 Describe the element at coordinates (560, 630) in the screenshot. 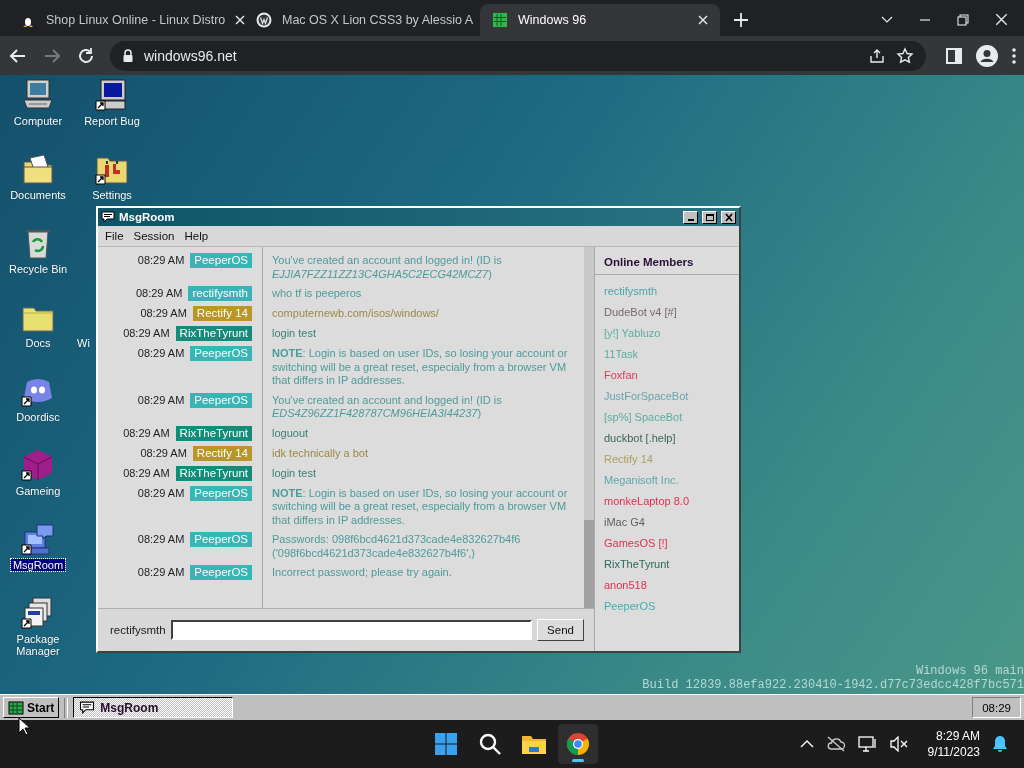

I see `send-button: Send` at that location.